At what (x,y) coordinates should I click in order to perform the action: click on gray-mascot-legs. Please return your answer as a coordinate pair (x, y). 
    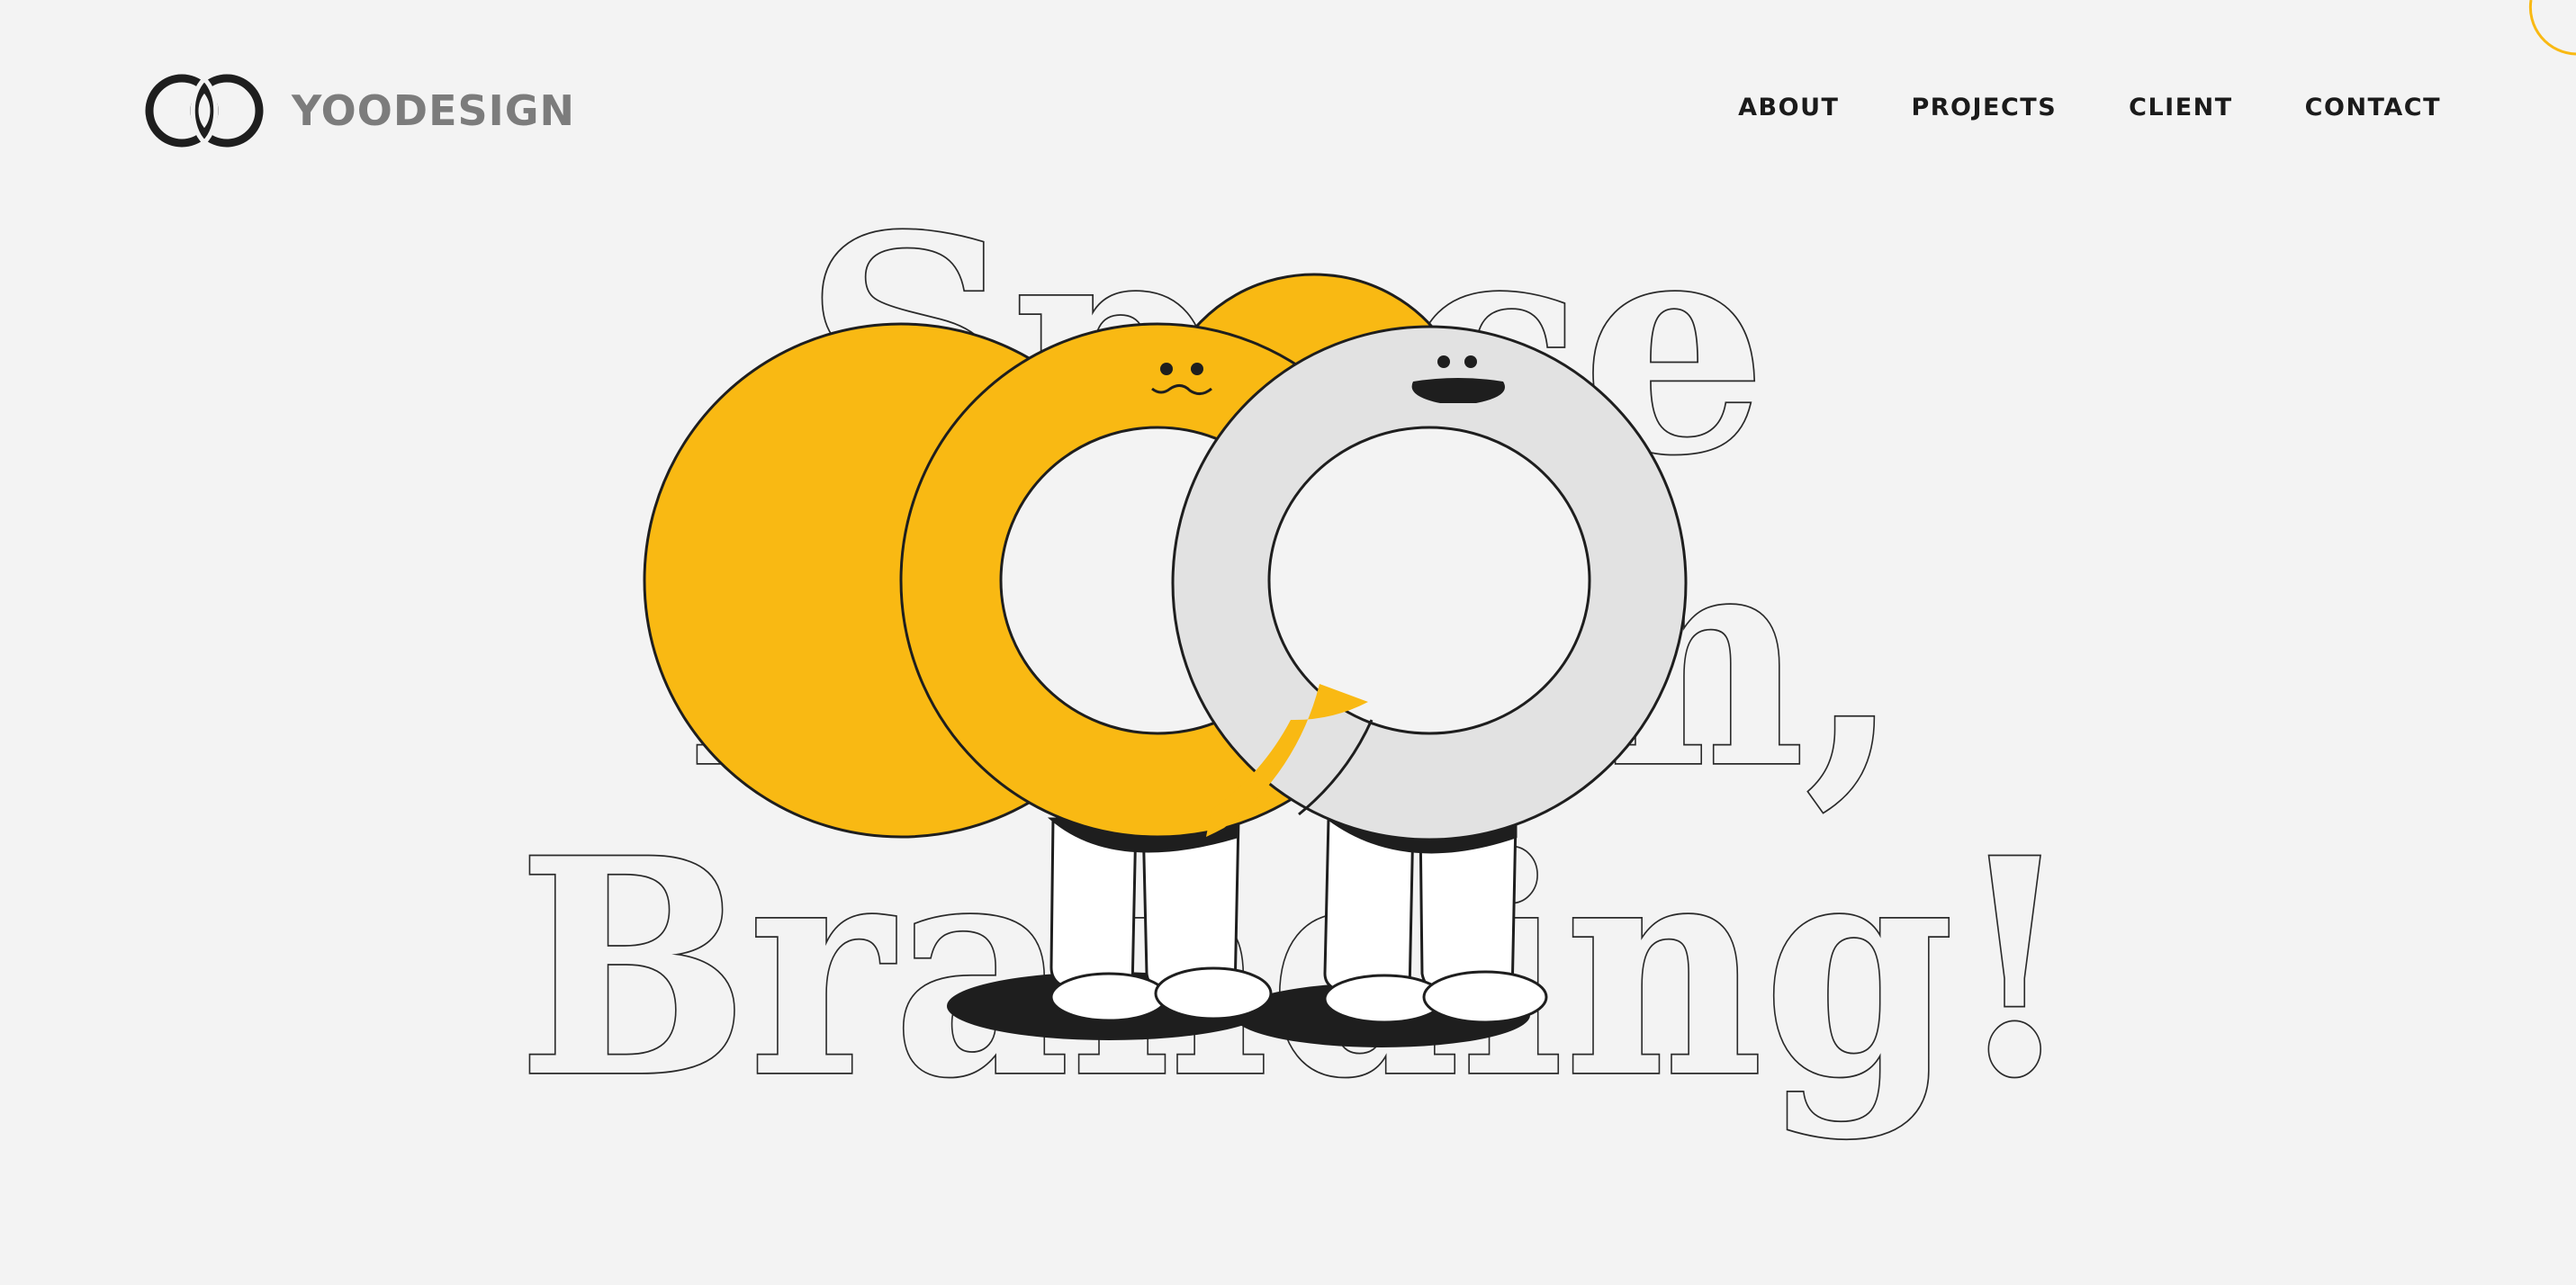
    Looking at the image, I should click on (1435, 920).